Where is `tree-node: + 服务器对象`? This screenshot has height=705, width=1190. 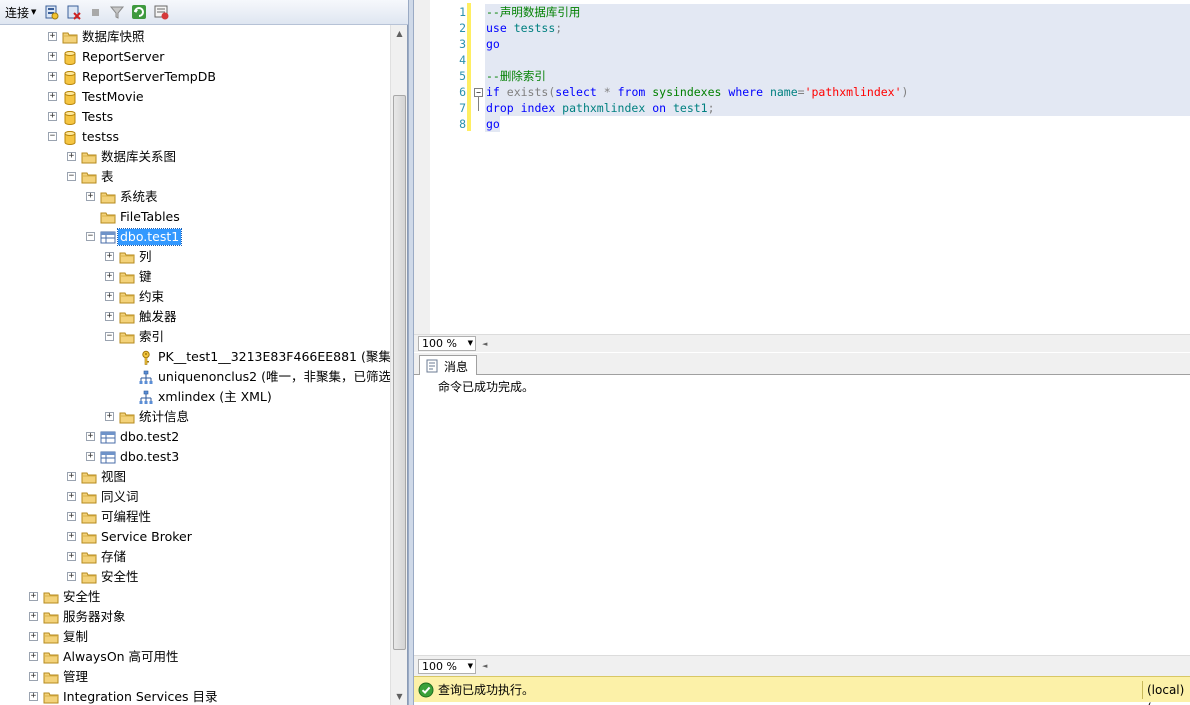 tree-node: + 服务器对象 is located at coordinates (195, 617).